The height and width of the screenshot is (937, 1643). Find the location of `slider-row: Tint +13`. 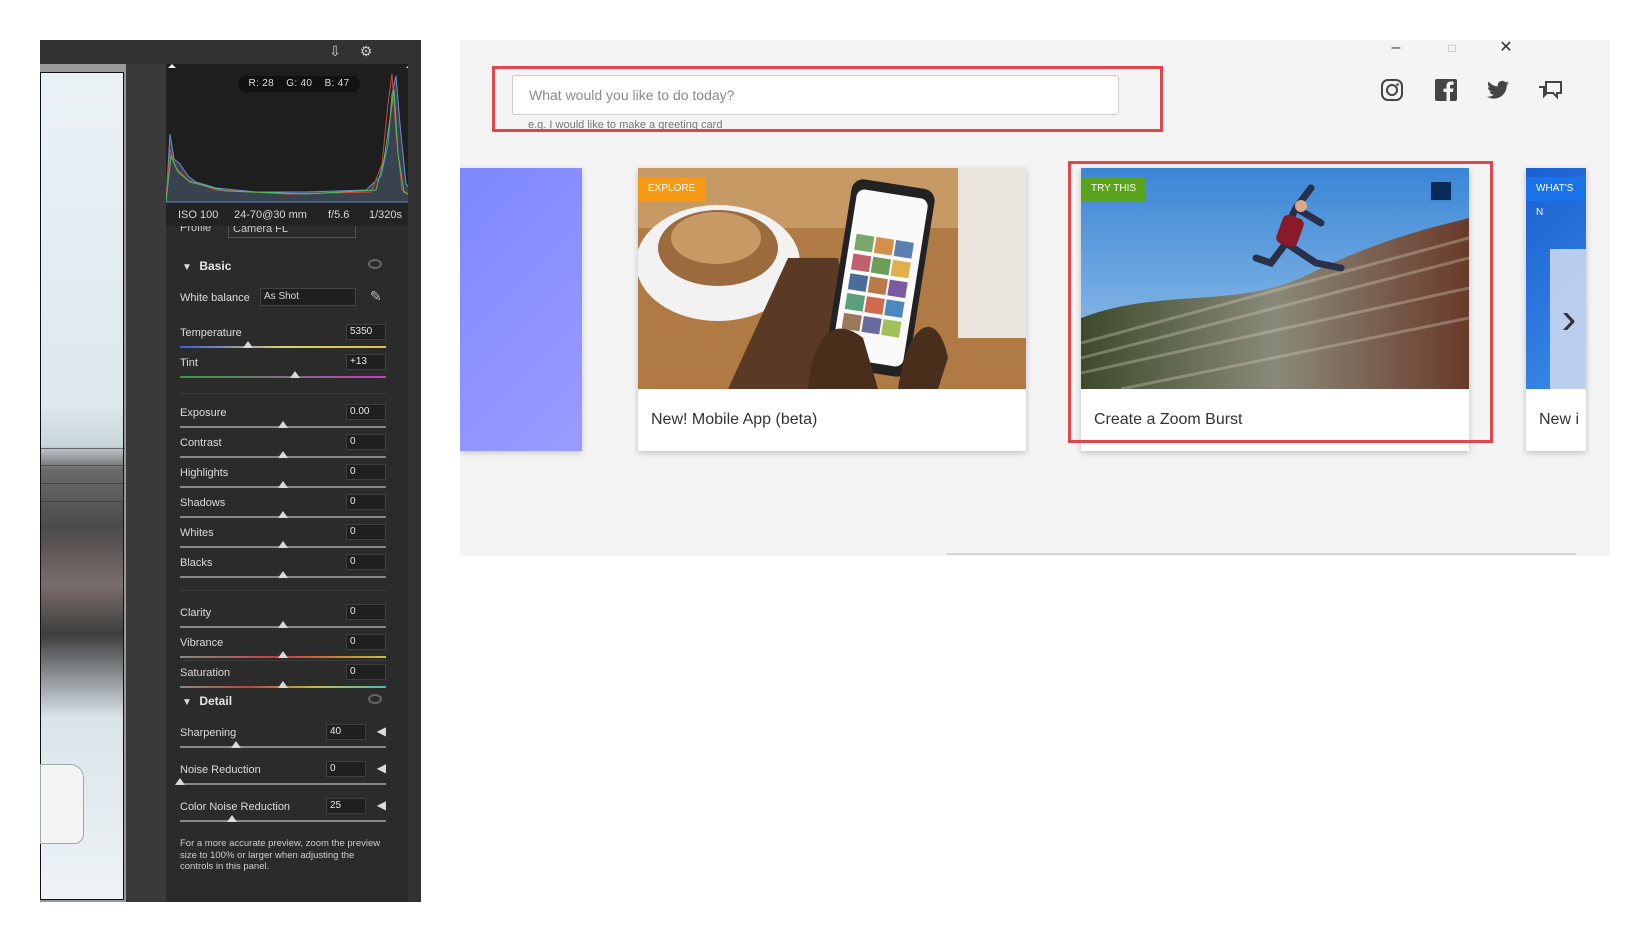

slider-row: Tint +13 is located at coordinates (283, 369).